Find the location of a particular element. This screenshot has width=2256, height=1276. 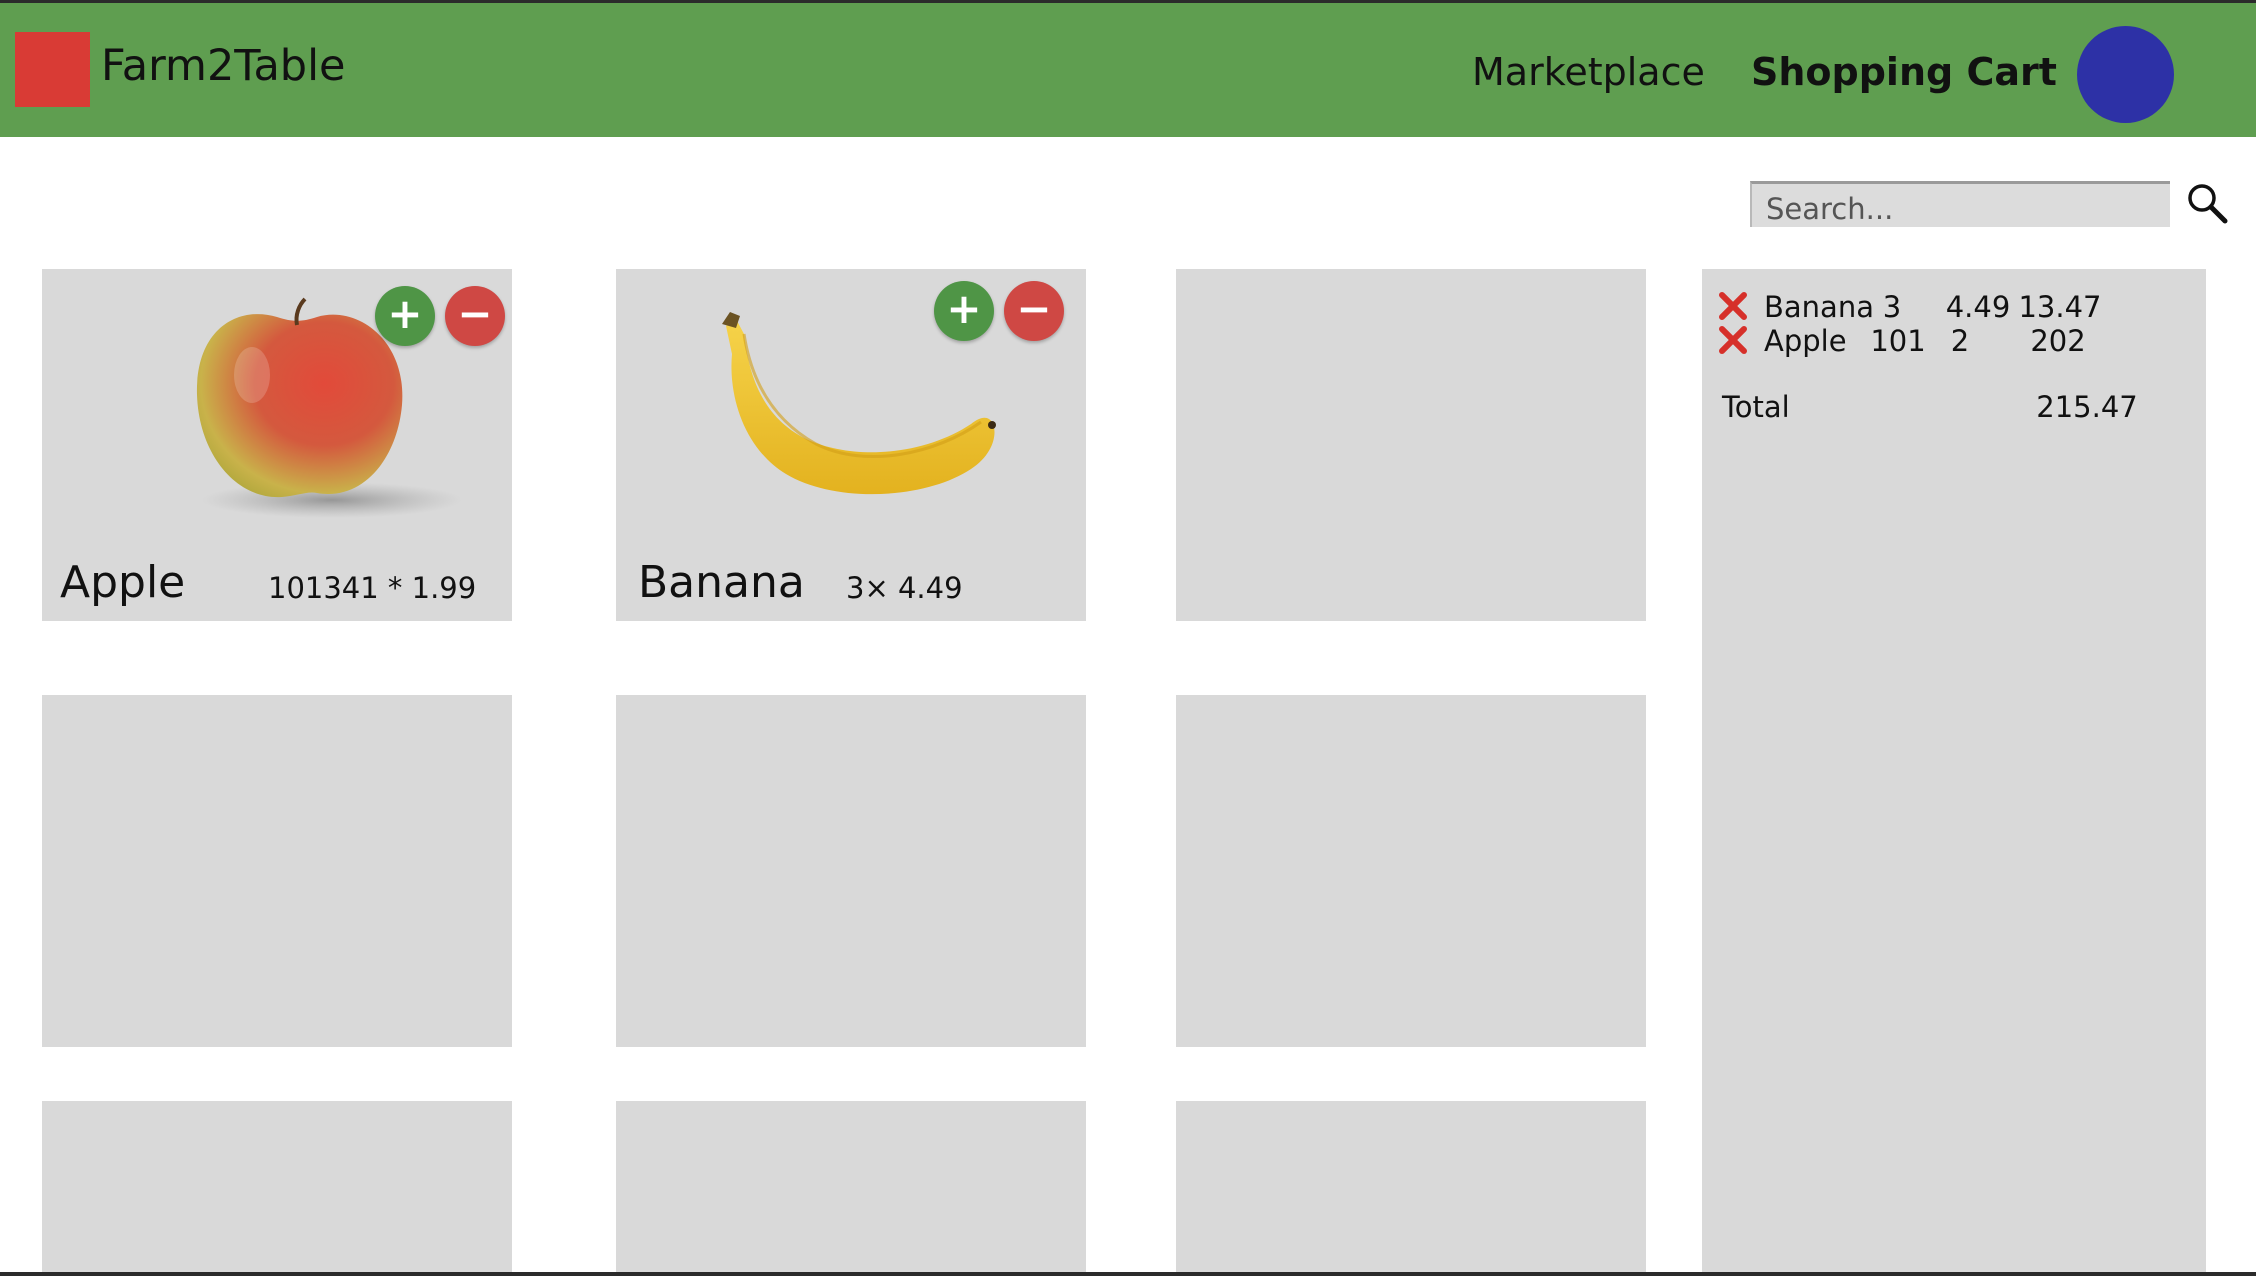

search-input is located at coordinates (1960, 204).